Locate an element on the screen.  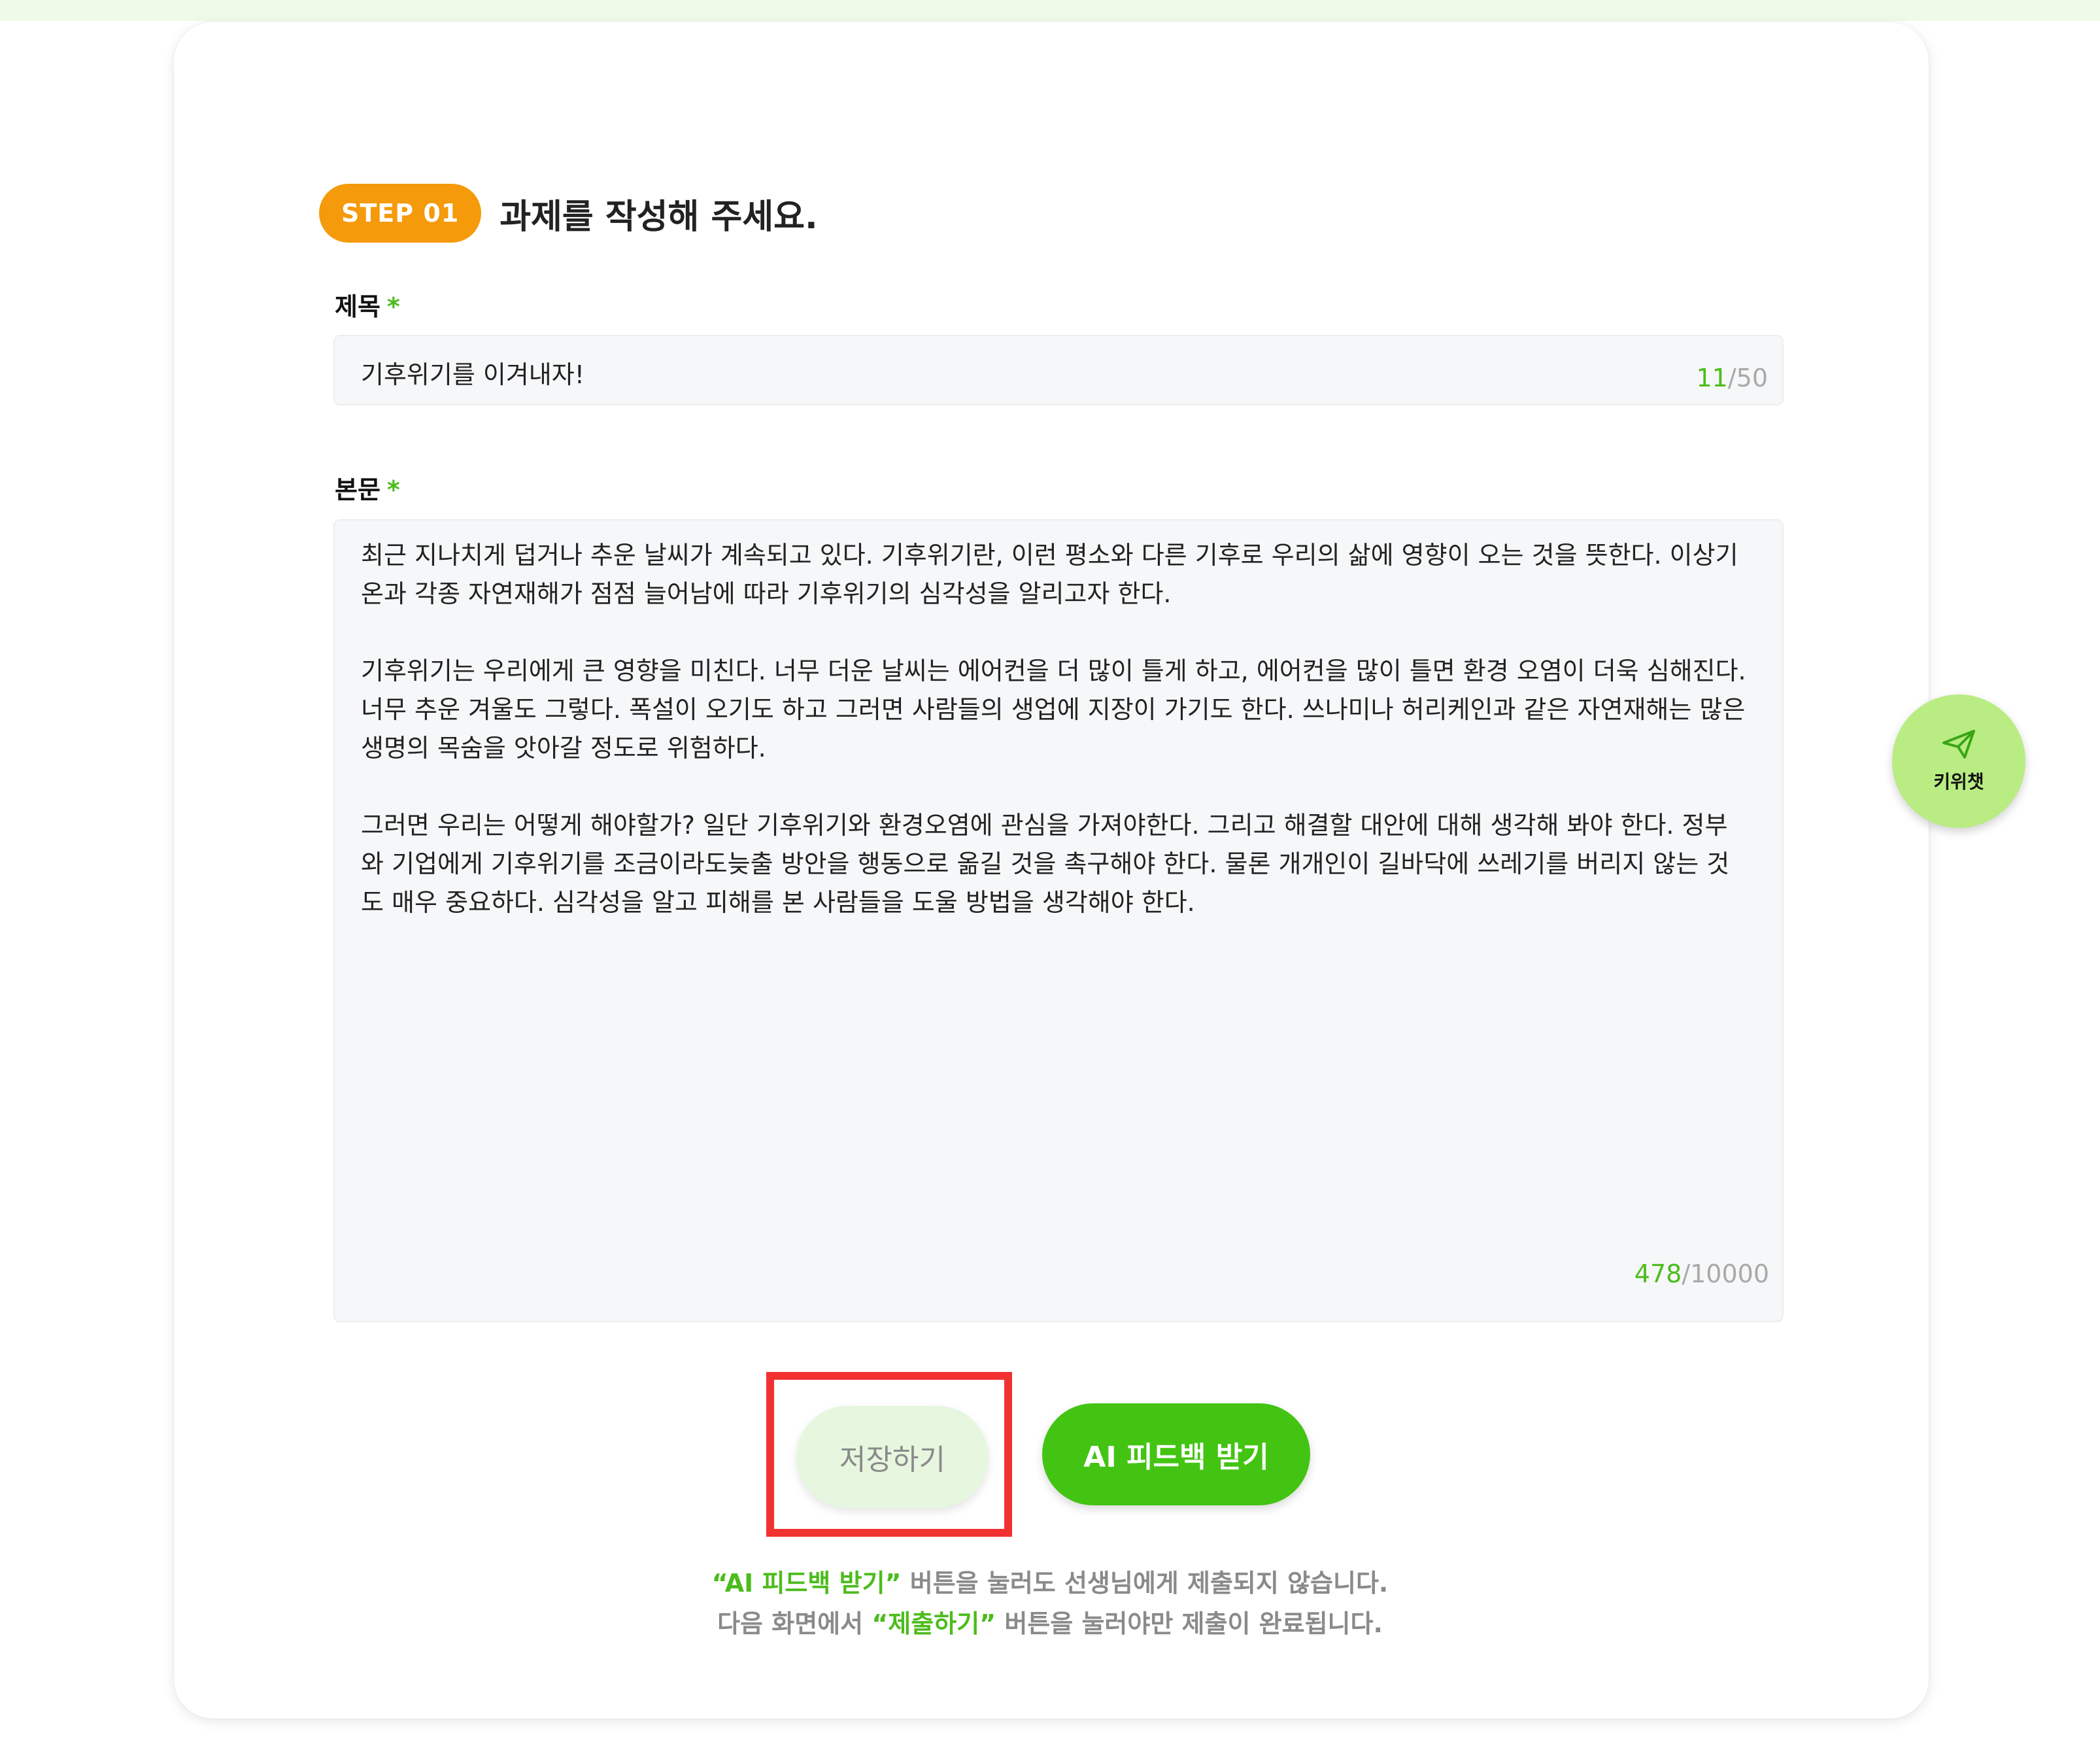
kiwichat-button: 키위챗 is located at coordinates (1958, 761).